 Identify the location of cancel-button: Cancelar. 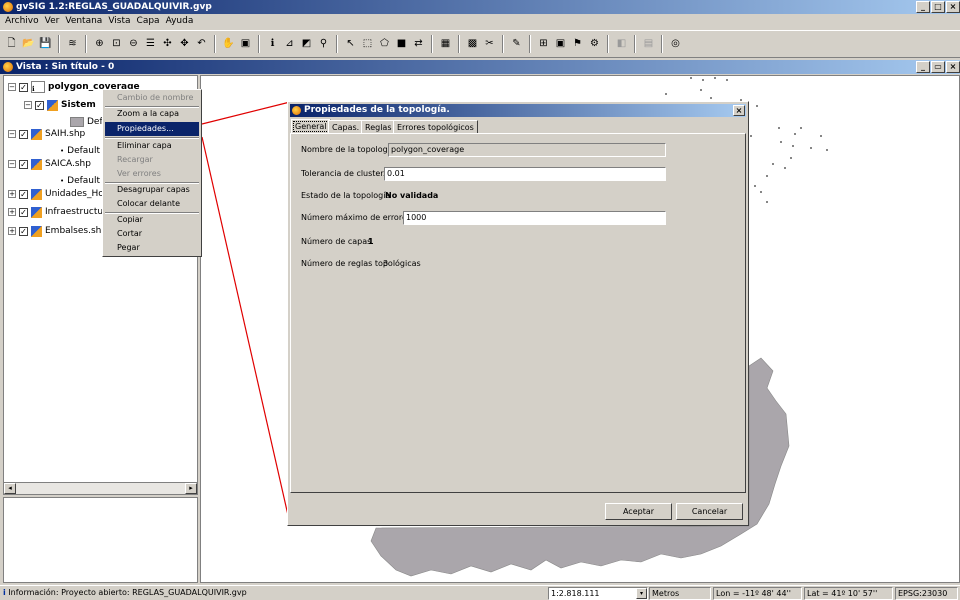
(709, 511).